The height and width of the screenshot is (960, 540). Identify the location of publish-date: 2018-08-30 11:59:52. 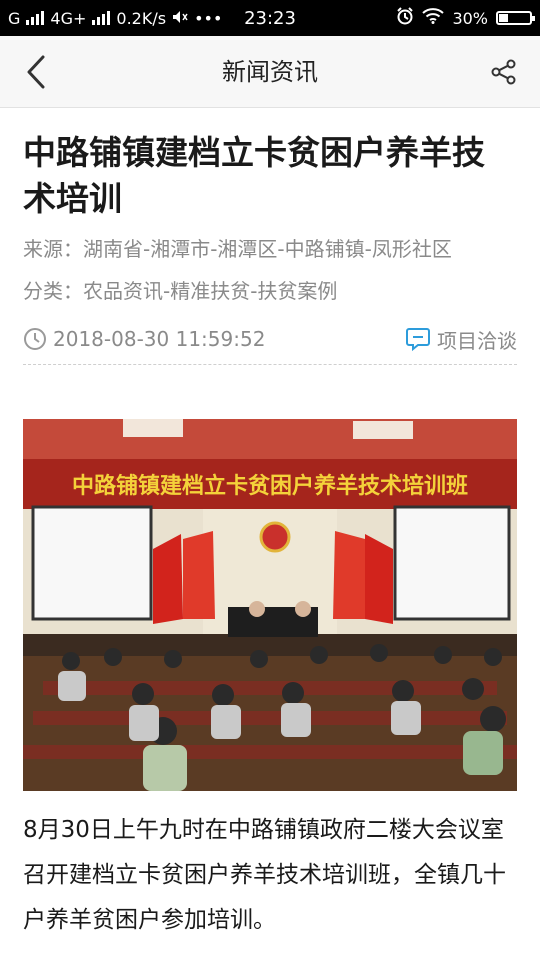
(144, 339).